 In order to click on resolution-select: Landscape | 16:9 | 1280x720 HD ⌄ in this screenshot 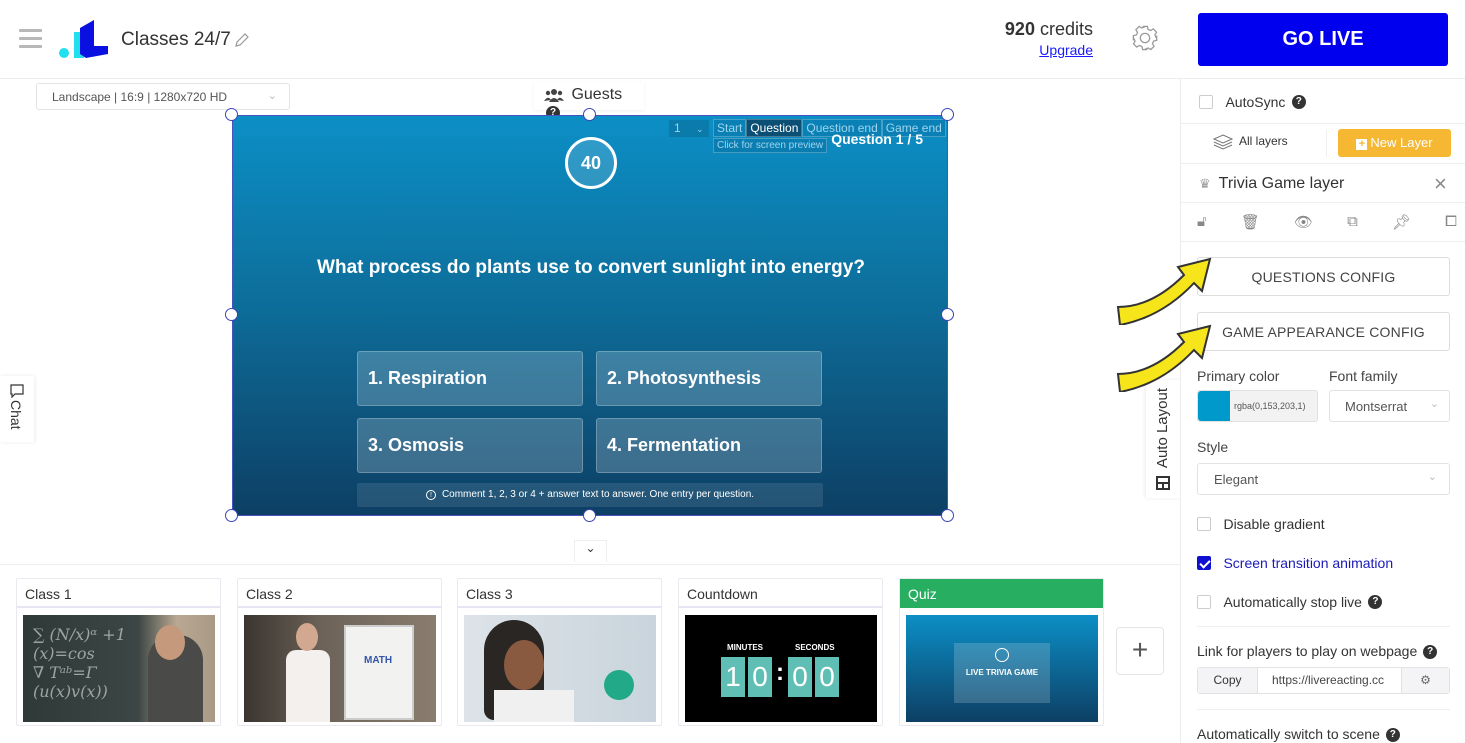, I will do `click(163, 96)`.